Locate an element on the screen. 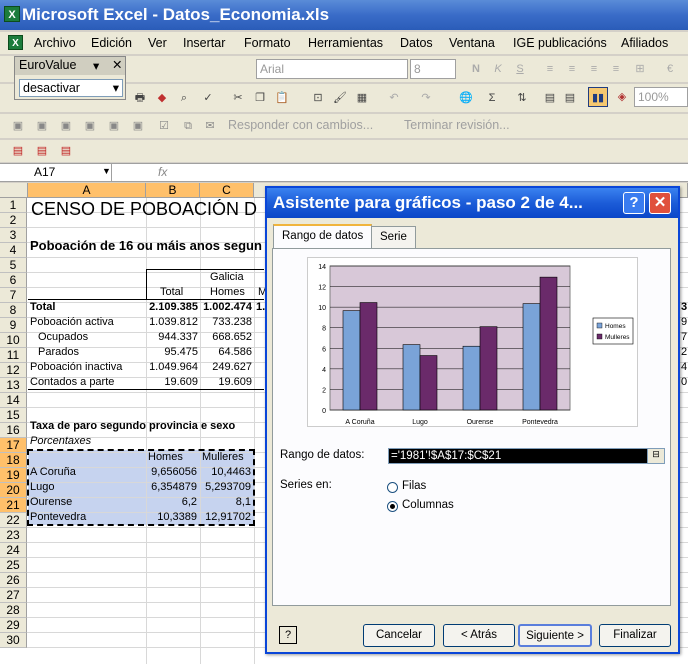 This screenshot has height=664, width=688. row-header: 2 is located at coordinates (13, 220).